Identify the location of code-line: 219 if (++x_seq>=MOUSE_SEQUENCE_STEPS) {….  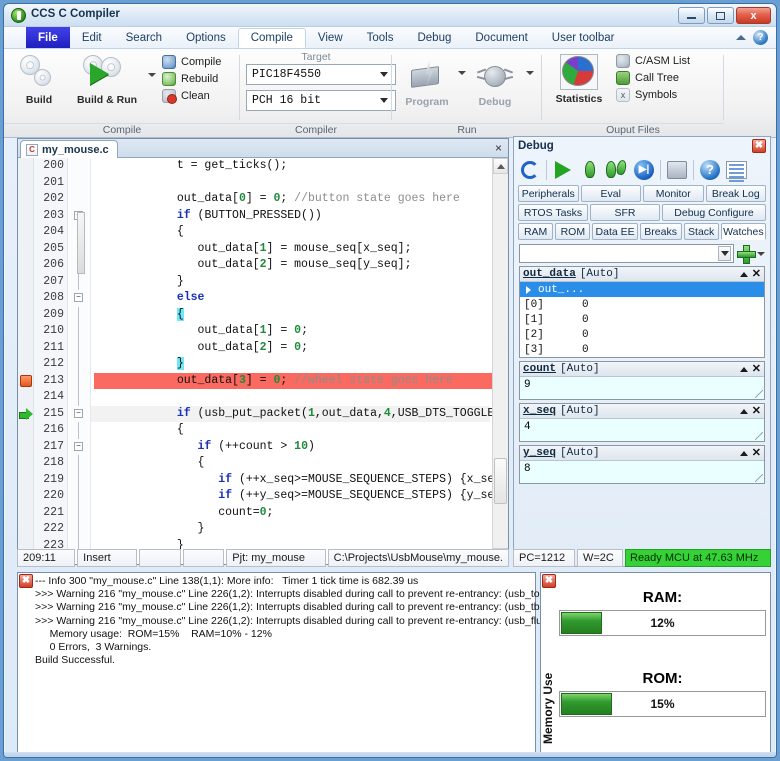
(263, 479).